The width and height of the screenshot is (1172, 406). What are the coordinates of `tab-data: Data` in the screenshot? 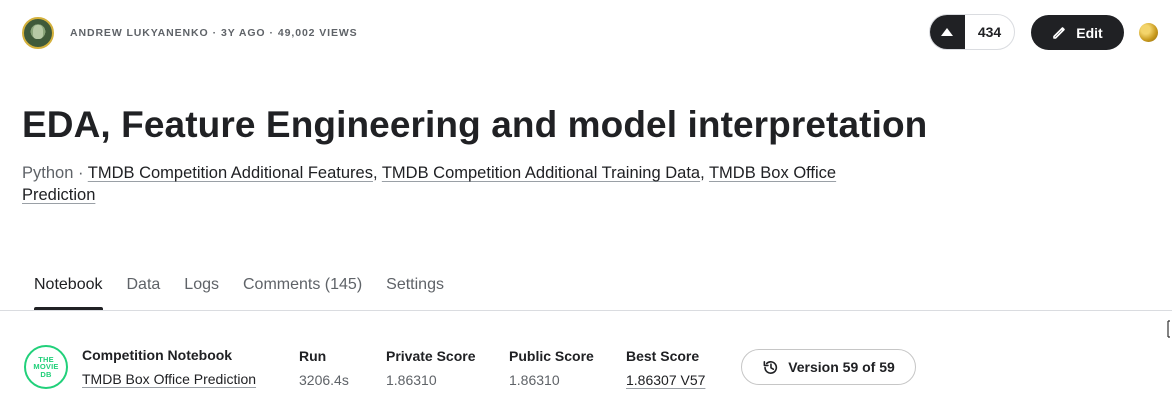 It's located at (144, 290).